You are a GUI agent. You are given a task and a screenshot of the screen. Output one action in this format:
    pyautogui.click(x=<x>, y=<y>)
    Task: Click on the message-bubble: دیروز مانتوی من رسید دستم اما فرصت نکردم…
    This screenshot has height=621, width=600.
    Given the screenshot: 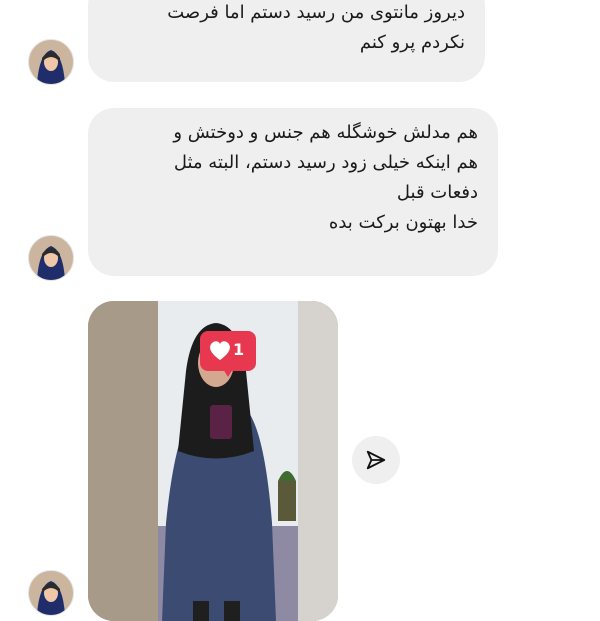 What is the action you would take?
    pyautogui.click(x=286, y=41)
    